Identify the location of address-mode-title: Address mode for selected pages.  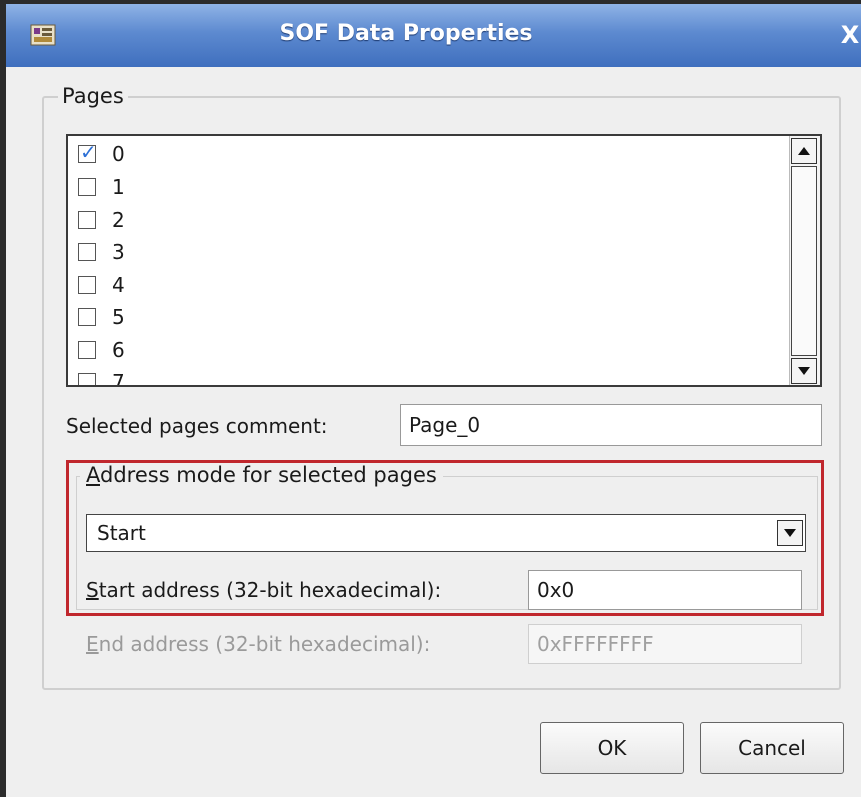
(261, 475).